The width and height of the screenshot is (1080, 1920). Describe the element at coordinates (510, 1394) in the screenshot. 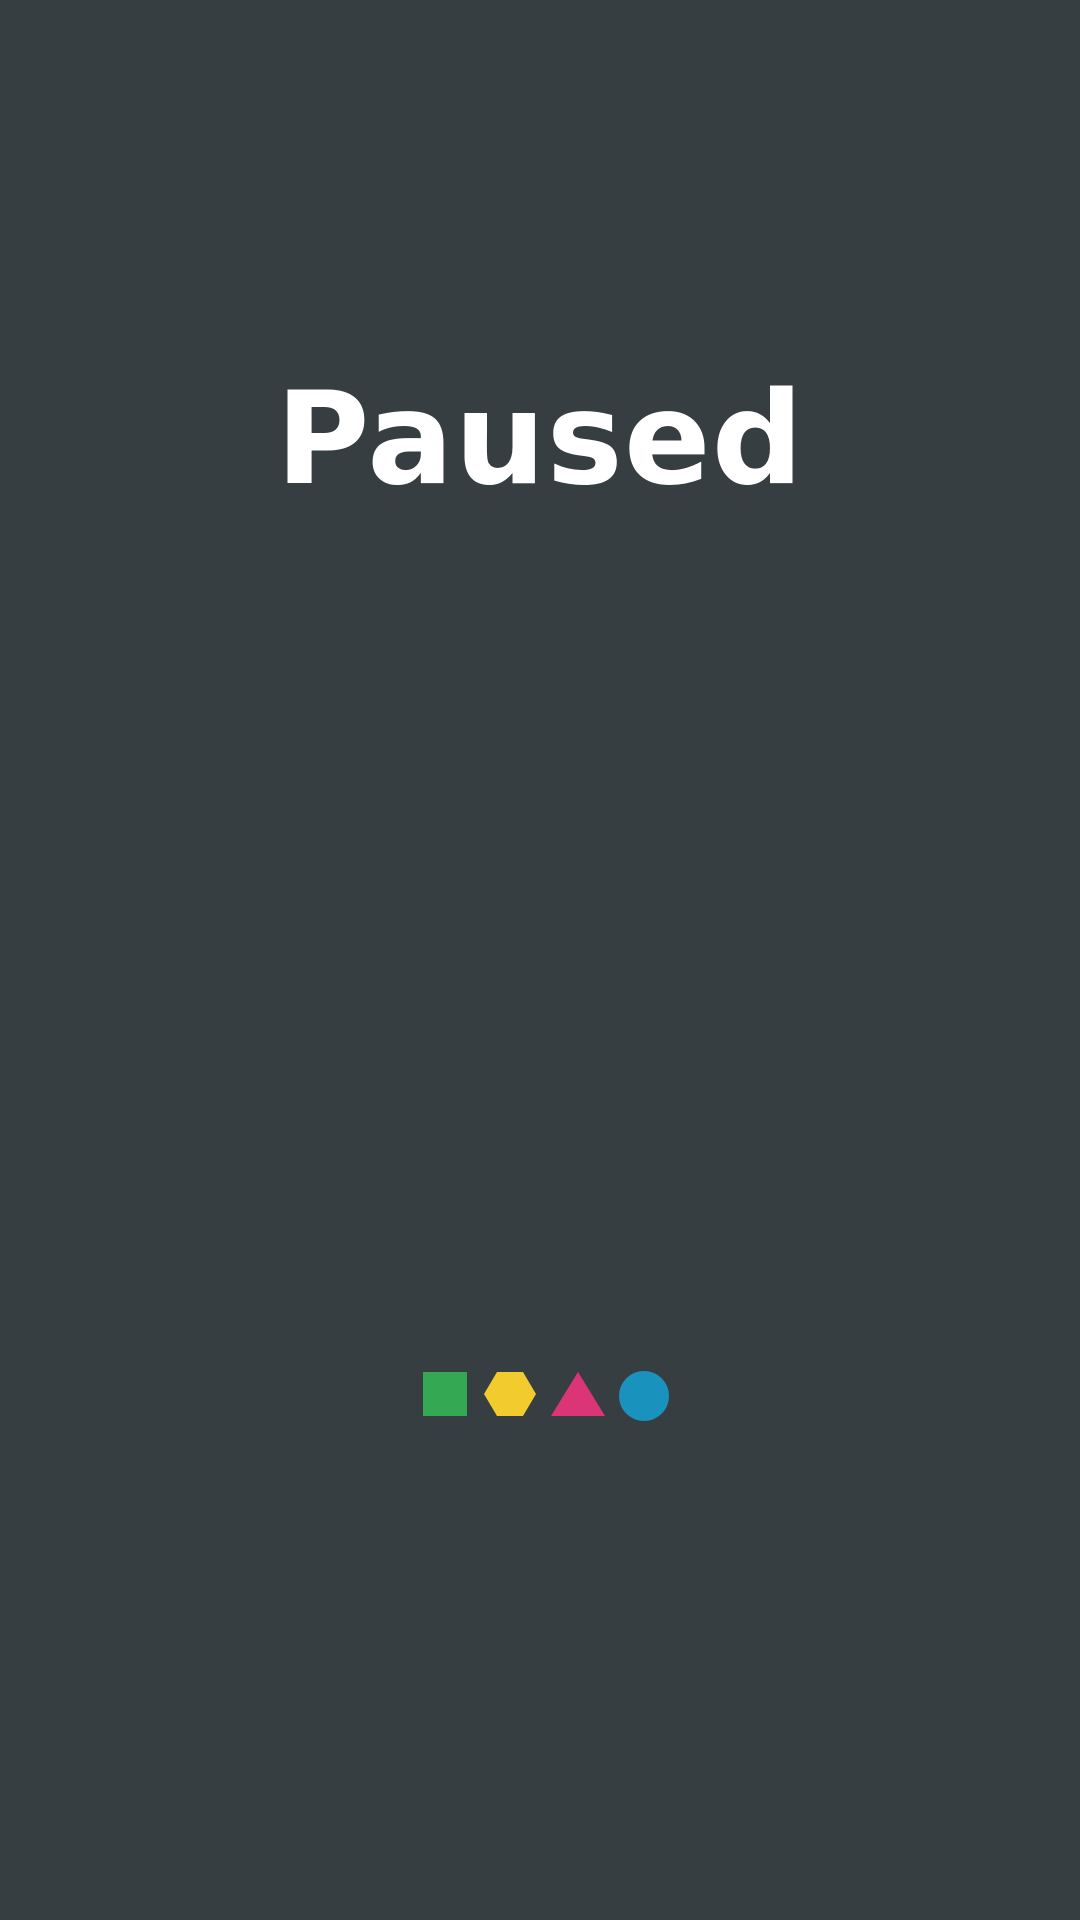

I see `yellow-hexagon-icon` at that location.